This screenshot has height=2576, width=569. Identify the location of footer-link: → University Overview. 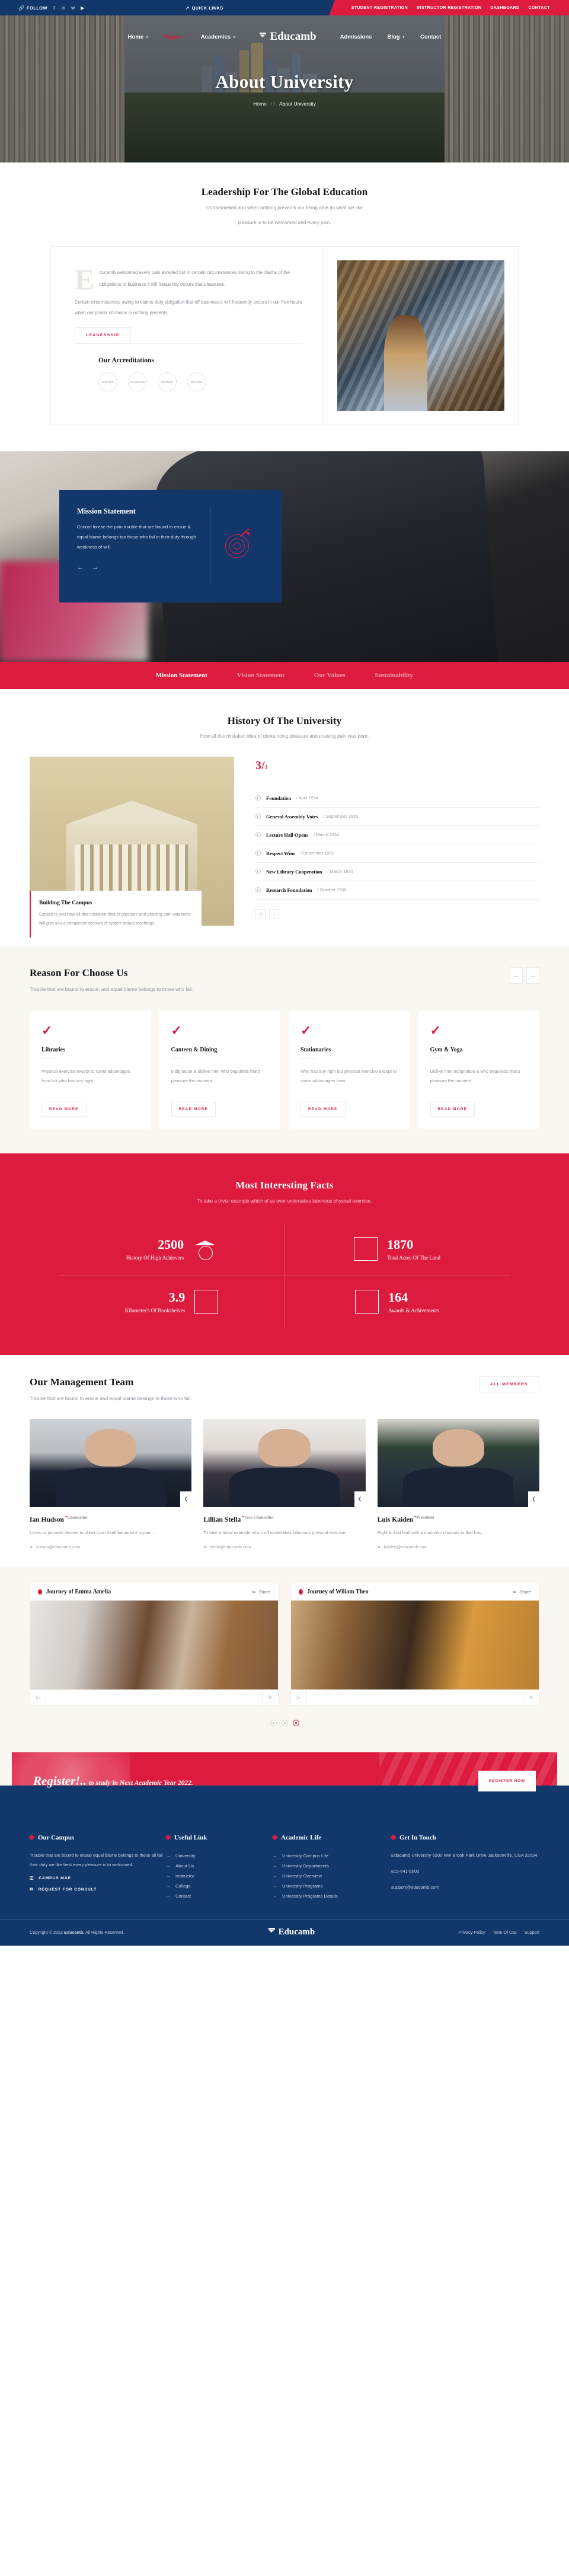
(332, 1876).